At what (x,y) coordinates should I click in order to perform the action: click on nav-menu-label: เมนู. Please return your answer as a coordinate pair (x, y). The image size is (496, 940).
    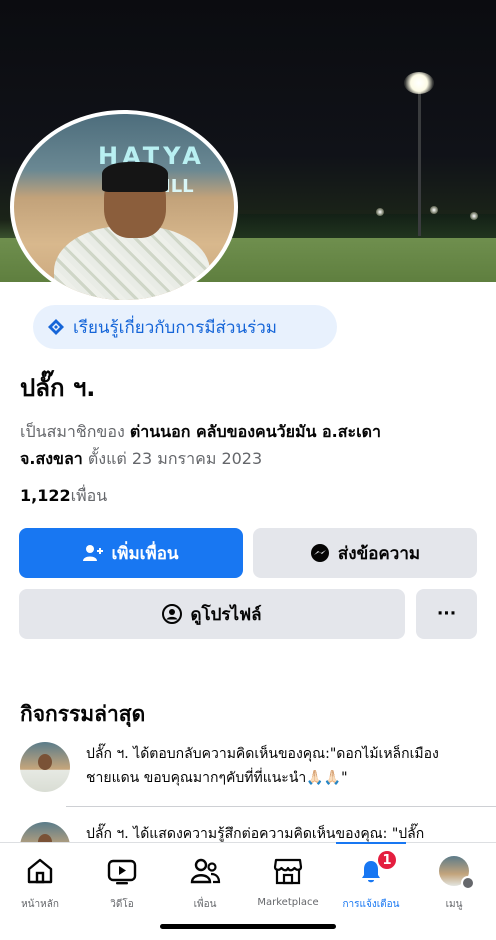
    Looking at the image, I should click on (454, 904).